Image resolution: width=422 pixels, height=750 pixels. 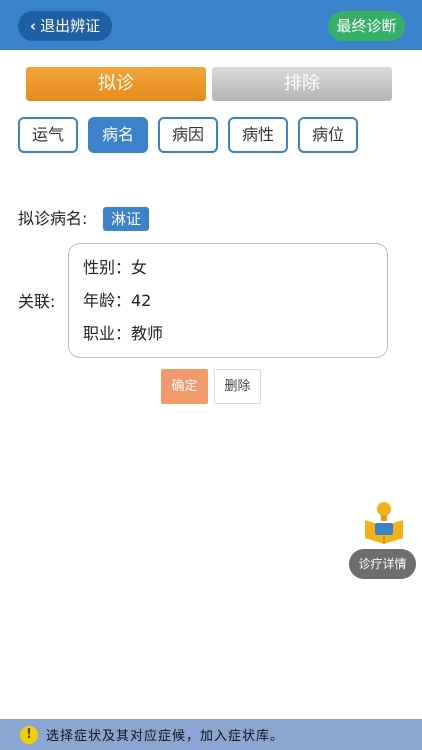 I want to click on warning-icon: !, so click(x=29, y=734).